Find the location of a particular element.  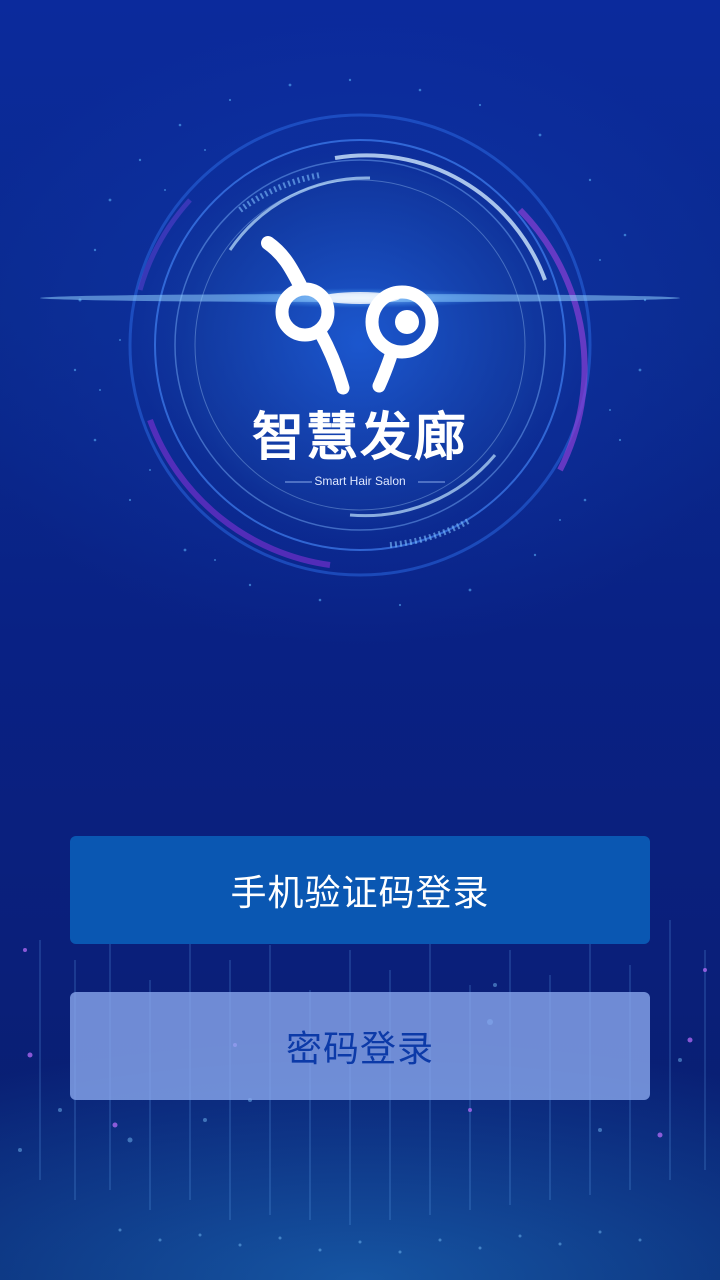

password-login-button: 密码登录 is located at coordinates (360, 1046).